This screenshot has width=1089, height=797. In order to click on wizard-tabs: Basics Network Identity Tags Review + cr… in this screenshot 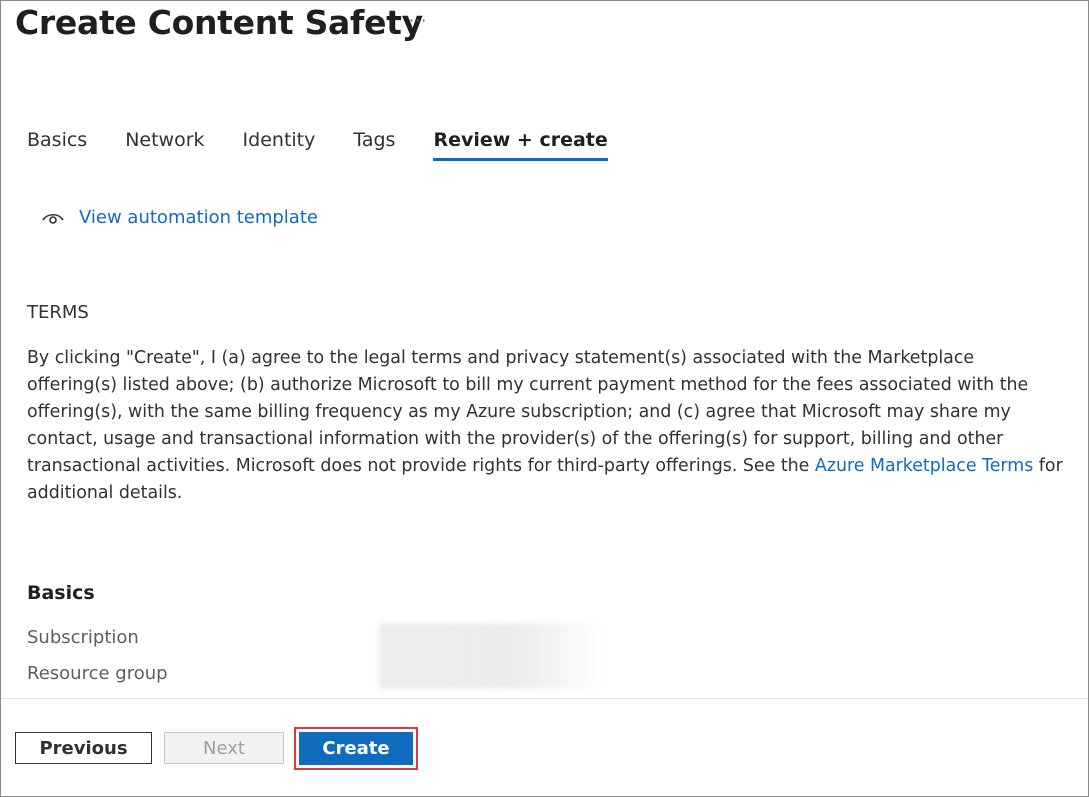, I will do `click(336, 145)`.